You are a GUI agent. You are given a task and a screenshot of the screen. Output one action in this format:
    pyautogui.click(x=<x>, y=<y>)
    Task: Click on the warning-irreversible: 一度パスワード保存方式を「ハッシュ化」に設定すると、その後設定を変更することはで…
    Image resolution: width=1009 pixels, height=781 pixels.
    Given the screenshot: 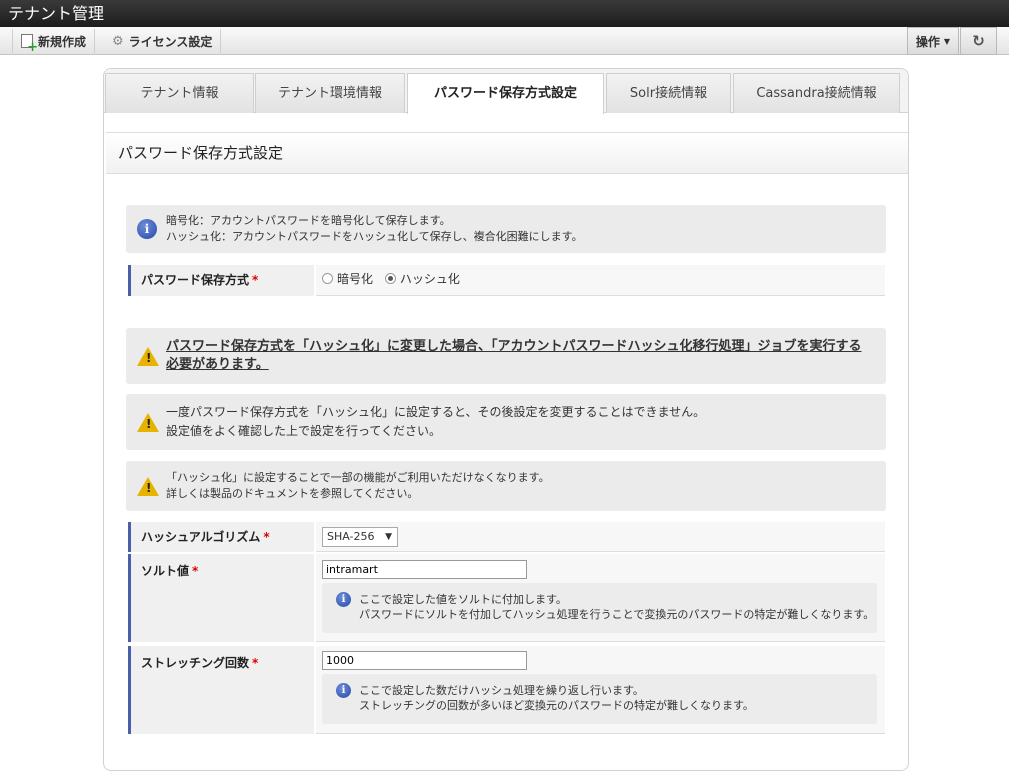 What is the action you would take?
    pyautogui.click(x=506, y=422)
    